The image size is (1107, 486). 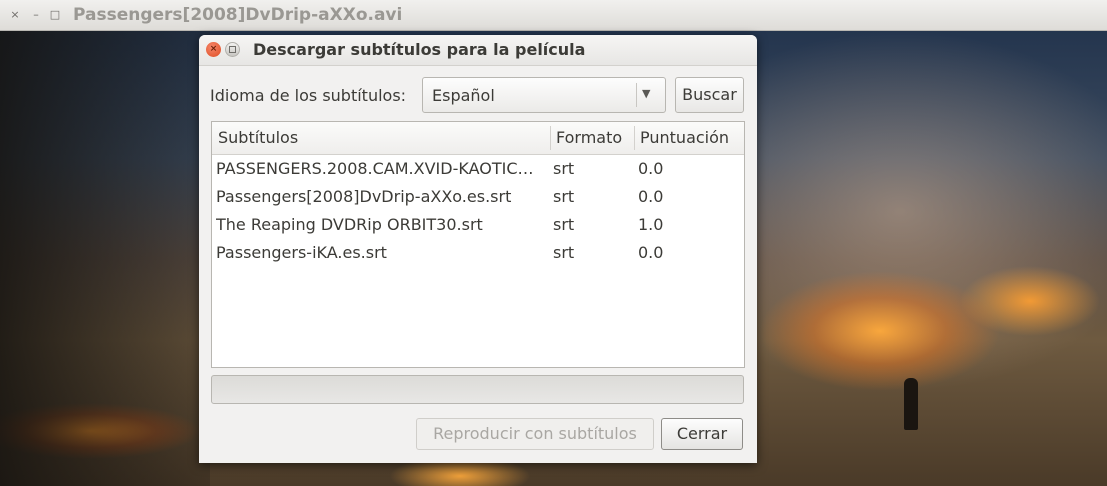 What do you see at coordinates (419, 49) in the screenshot?
I see `dialog-title: Descargar subtítulos para la película` at bounding box center [419, 49].